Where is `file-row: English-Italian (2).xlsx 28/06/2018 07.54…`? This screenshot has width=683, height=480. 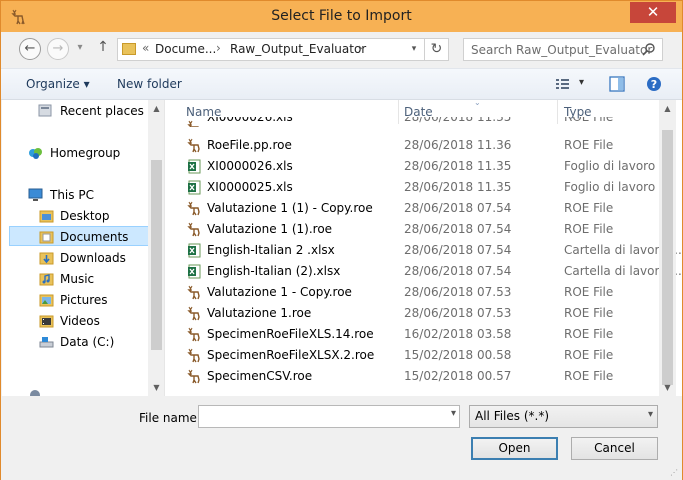 file-row: English-Italian (2).xlsx 28/06/2018 07.54… is located at coordinates (432, 271).